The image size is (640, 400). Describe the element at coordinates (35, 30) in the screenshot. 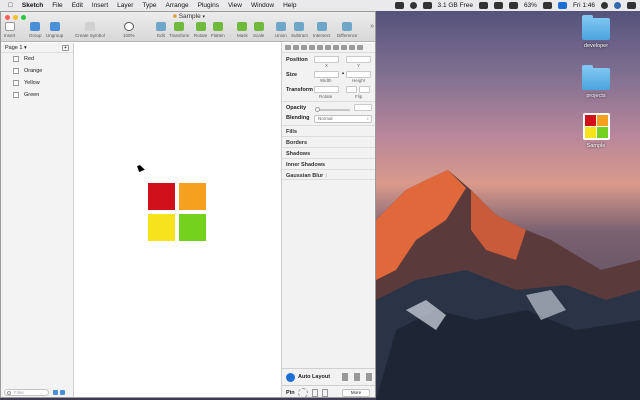

I see `toolbar-group-button: Group` at that location.